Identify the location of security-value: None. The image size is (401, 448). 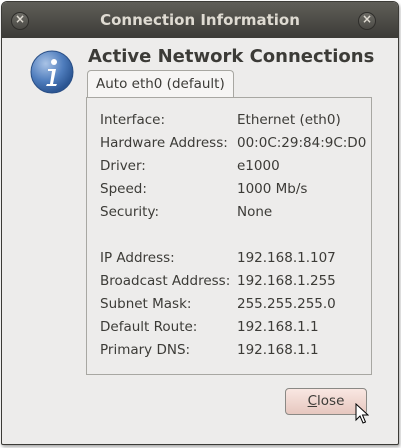
(255, 212).